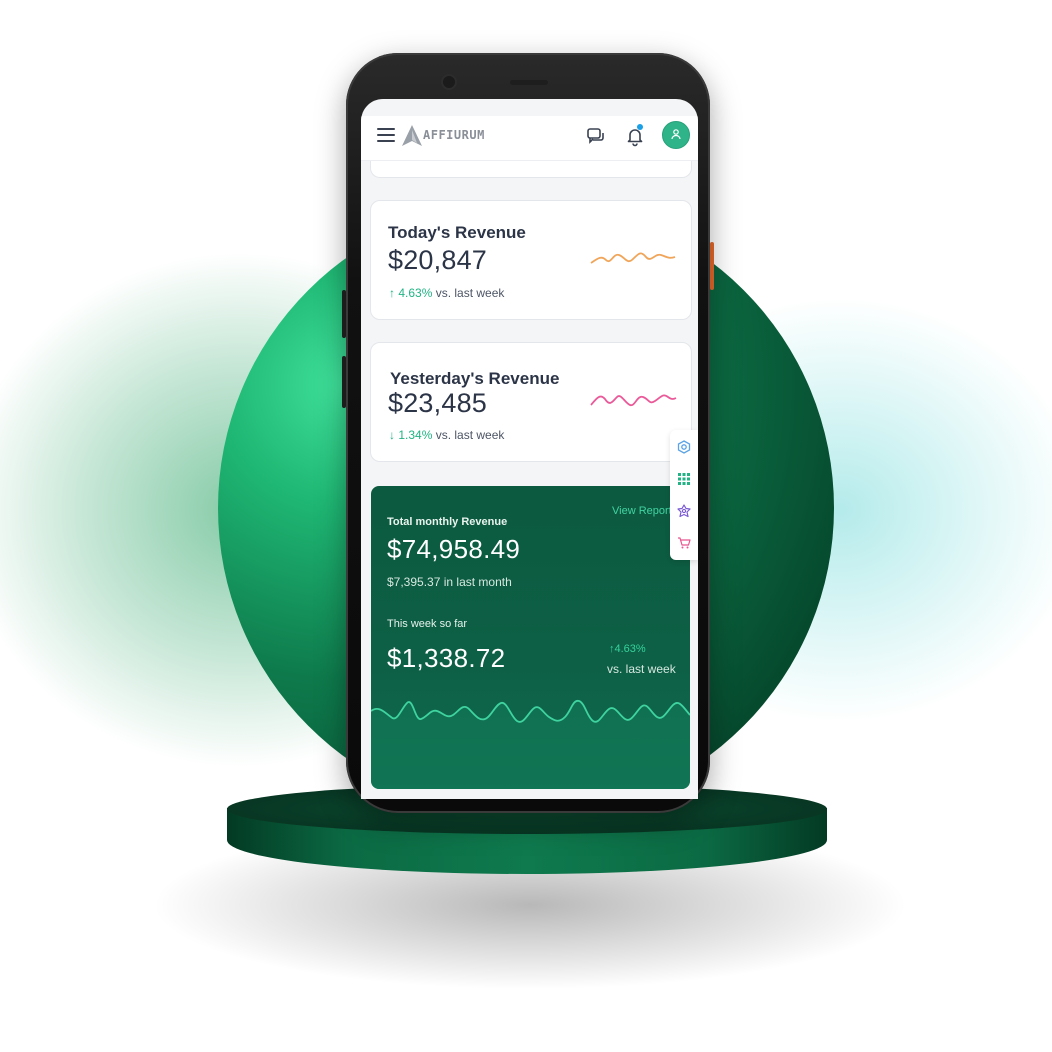 The width and height of the screenshot is (1052, 1052). I want to click on logo-icon, so click(412, 135).